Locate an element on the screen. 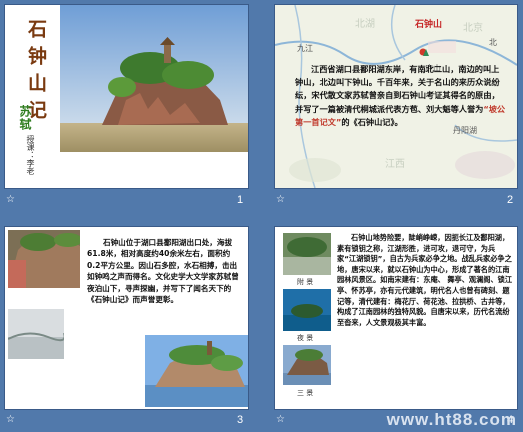  slide3-rock-photo is located at coordinates (196, 371).